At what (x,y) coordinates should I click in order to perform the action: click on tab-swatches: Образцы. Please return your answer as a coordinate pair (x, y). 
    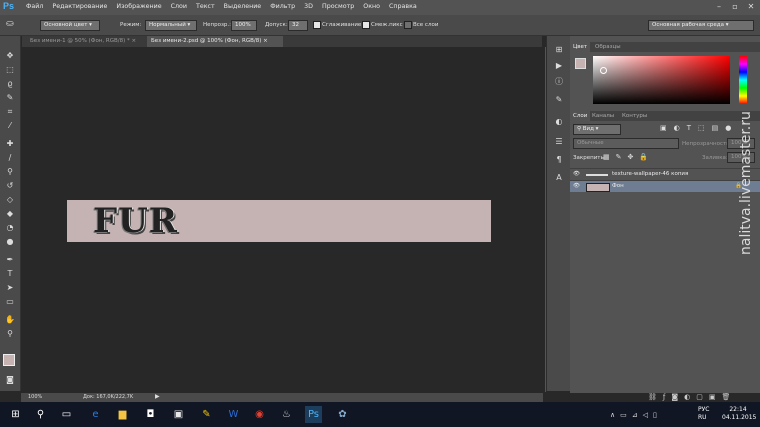
    Looking at the image, I should click on (608, 47).